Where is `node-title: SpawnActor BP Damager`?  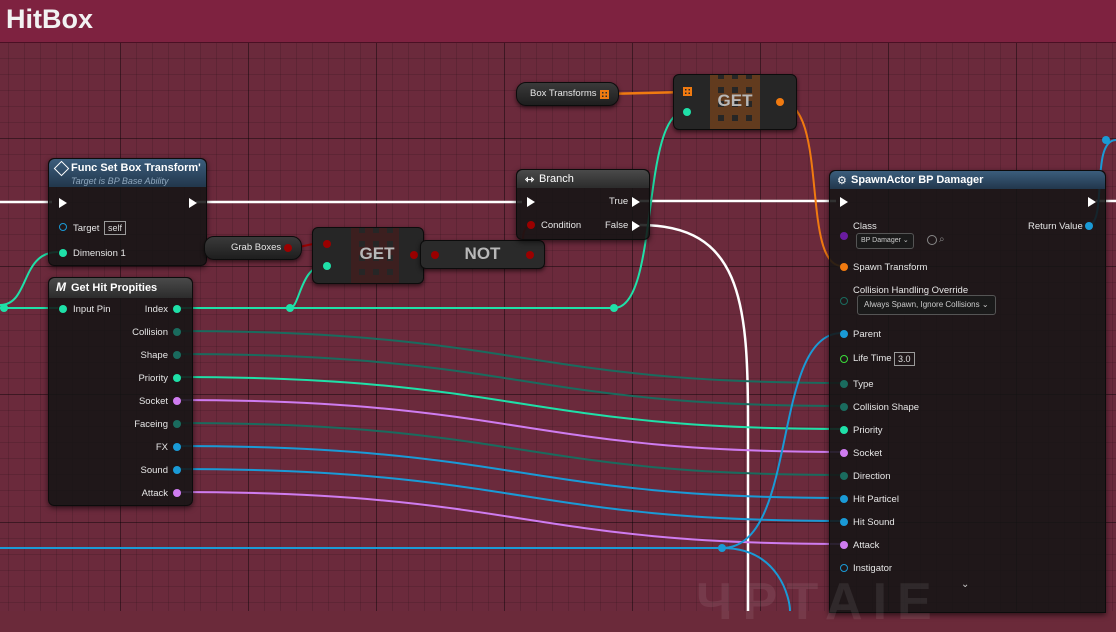 node-title: SpawnActor BP Damager is located at coordinates (917, 180).